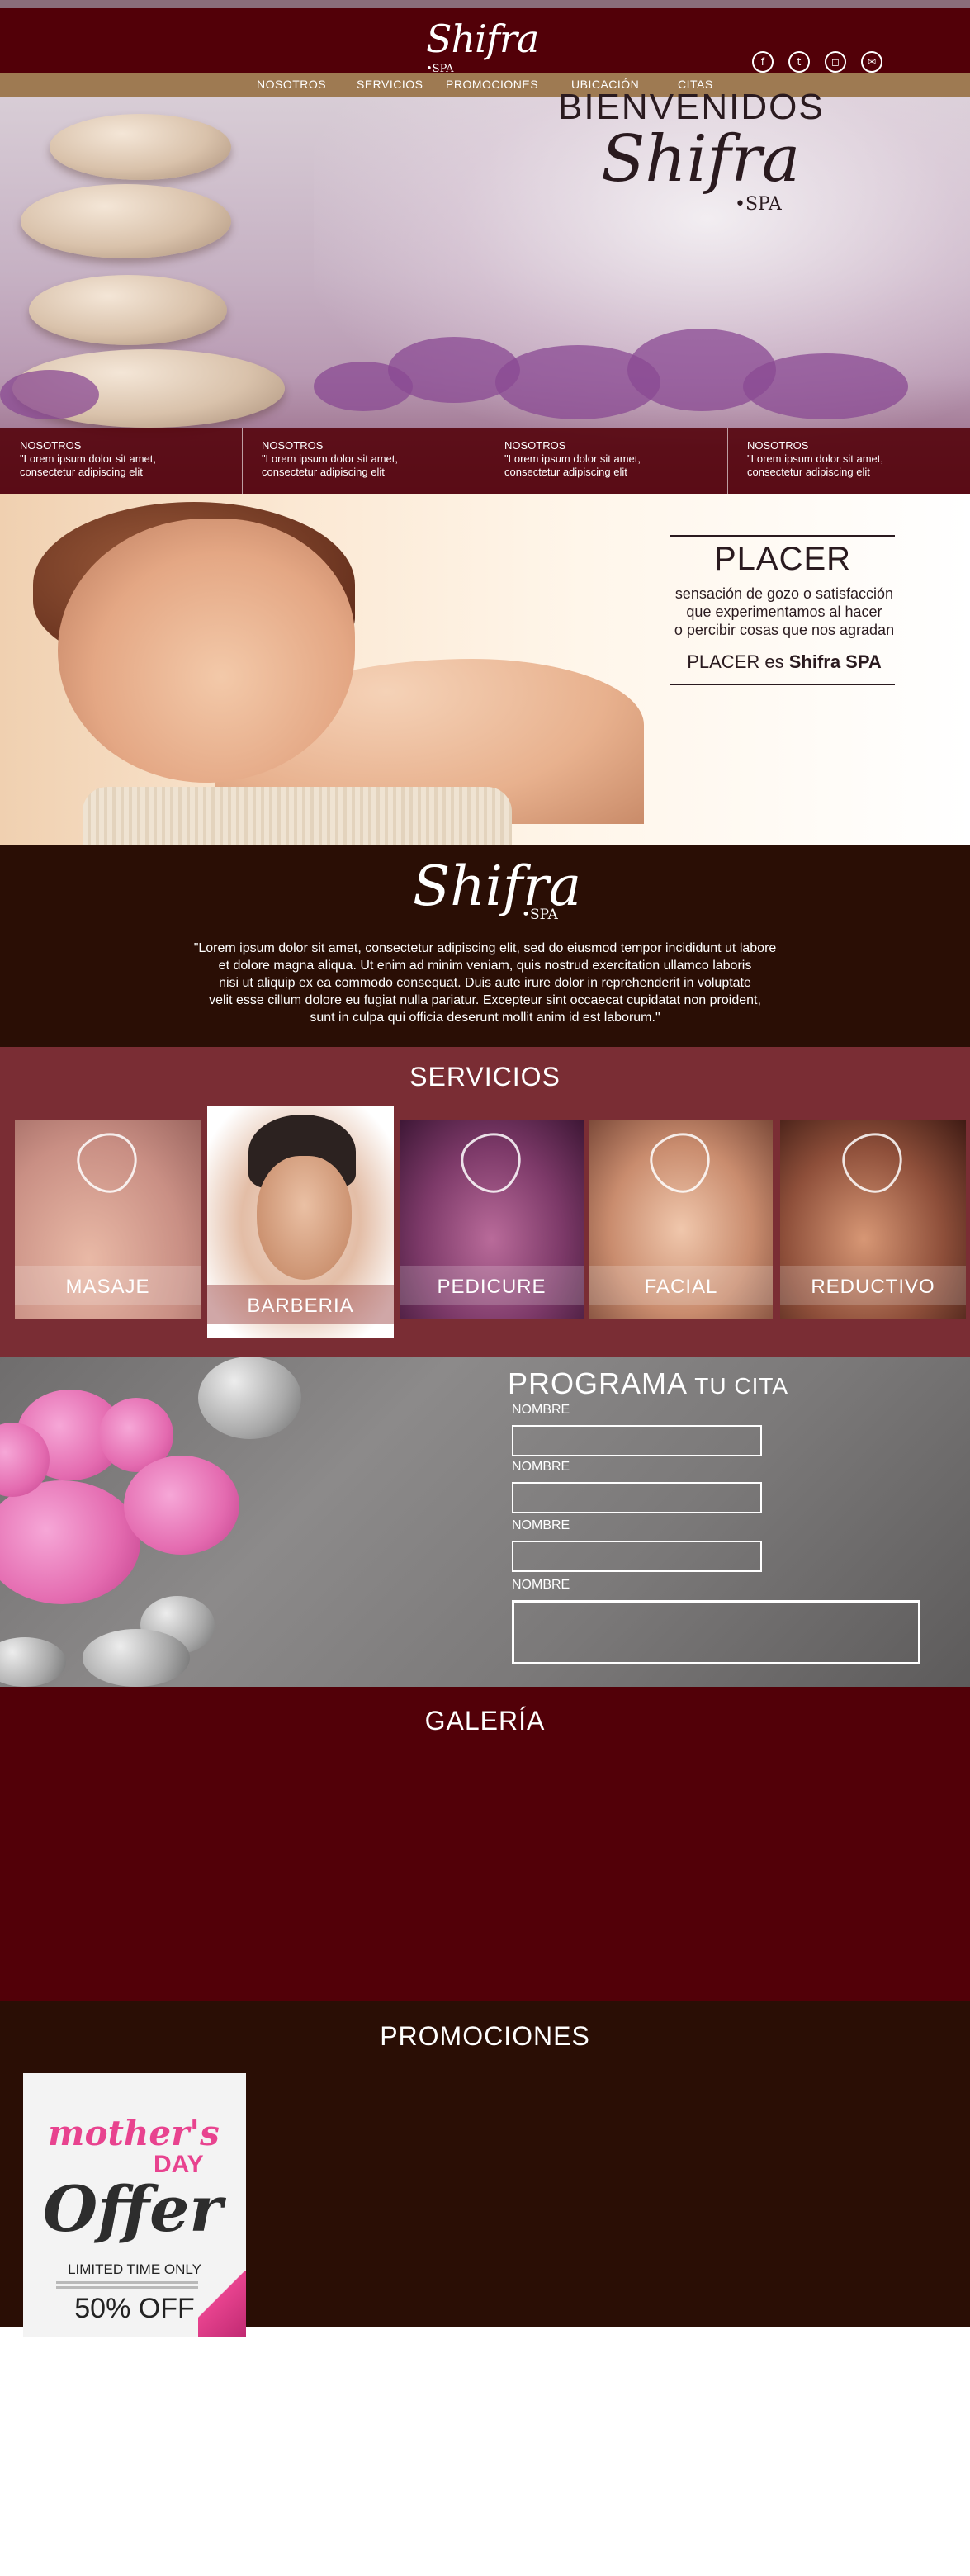  I want to click on service-label: FACIAL, so click(681, 1287).